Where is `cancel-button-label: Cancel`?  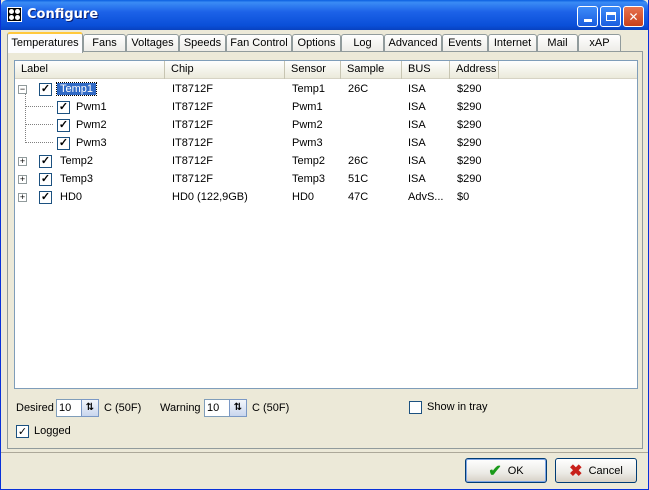 cancel-button-label: Cancel is located at coordinates (605, 470).